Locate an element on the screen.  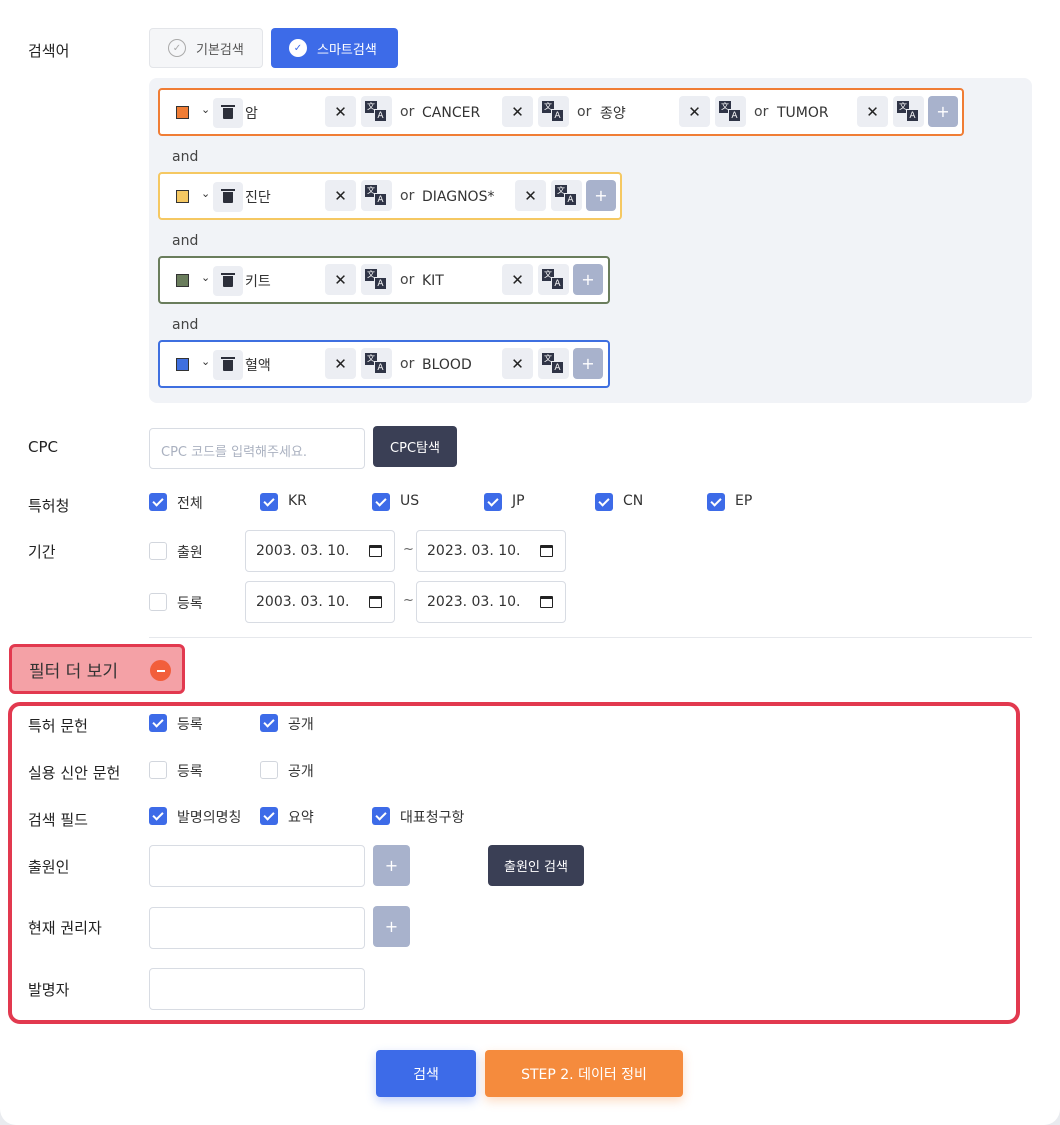
patent-doc-registered-checkbox is located at coordinates (158, 723).